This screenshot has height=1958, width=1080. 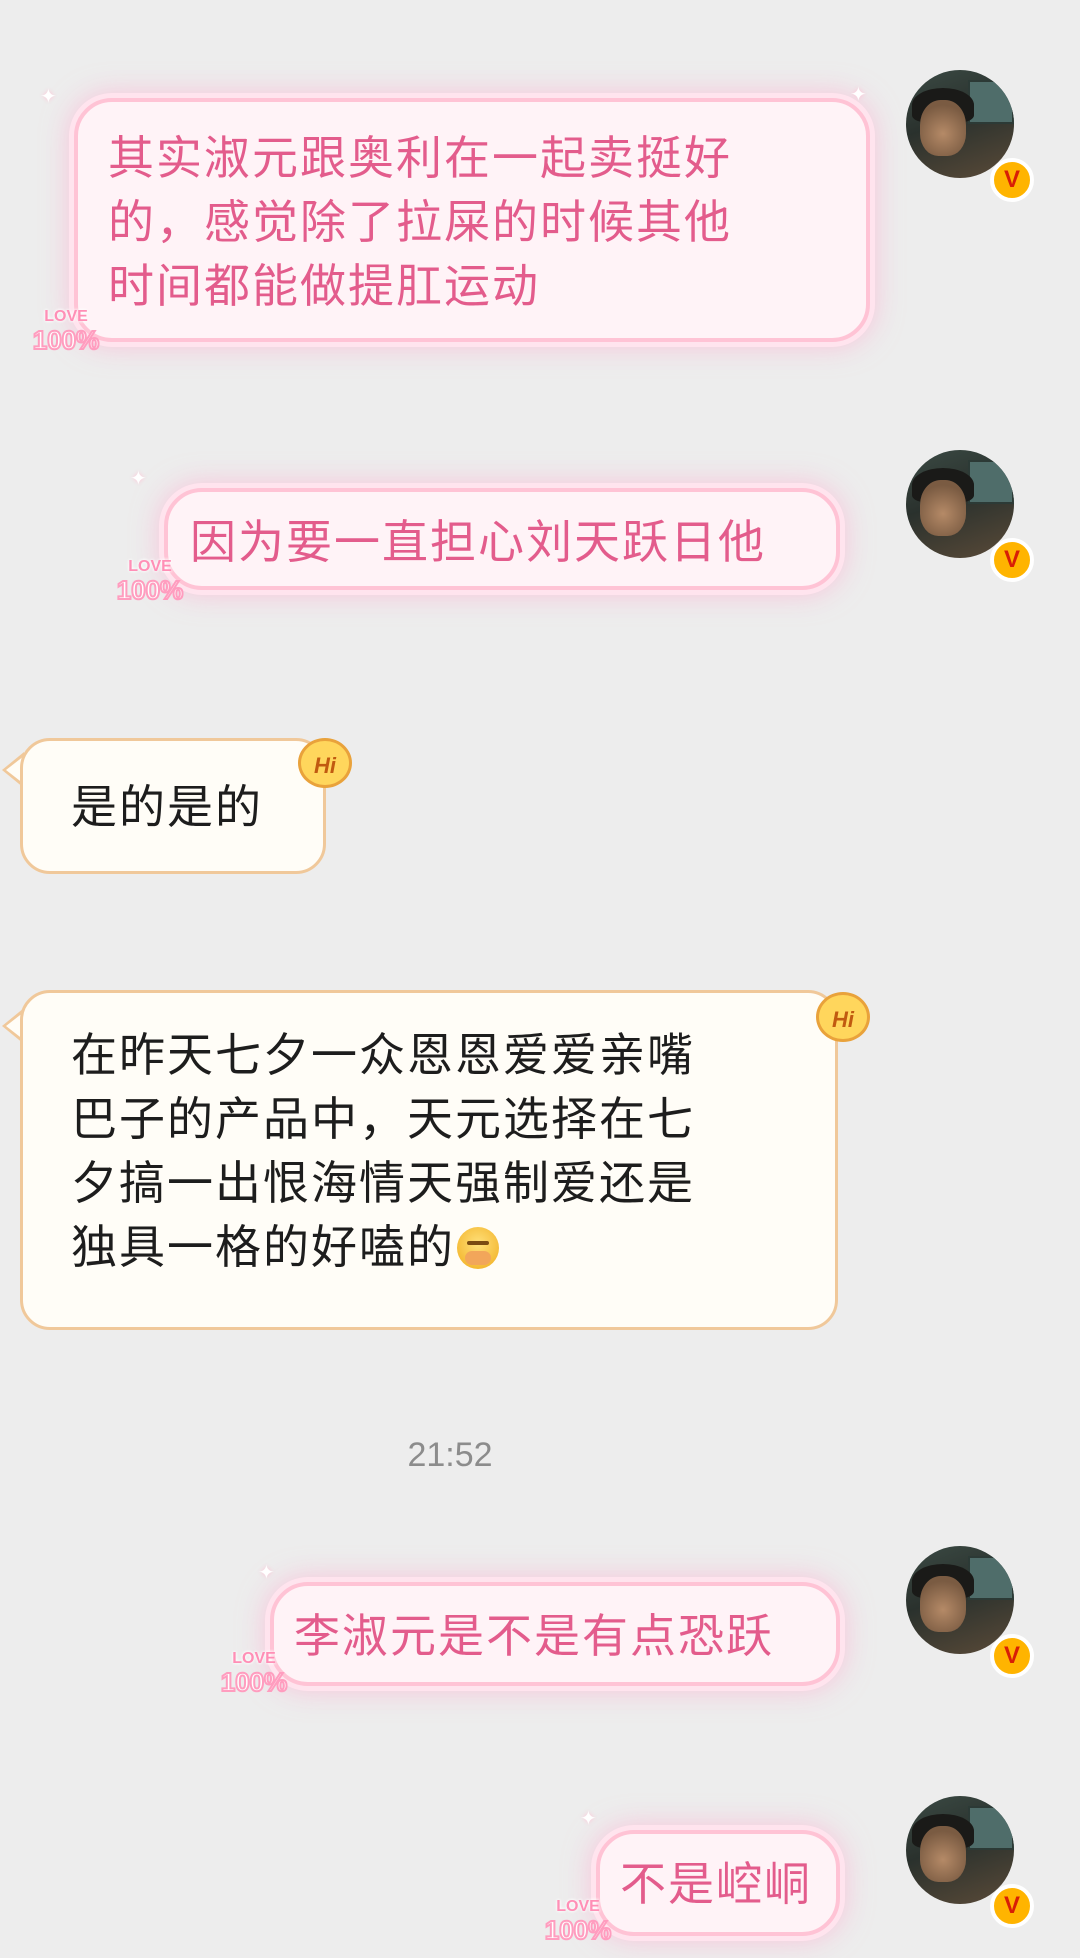 What do you see at coordinates (420, 222) in the screenshot?
I see `message-line: 的，感觉除了拉屎的时候其他` at bounding box center [420, 222].